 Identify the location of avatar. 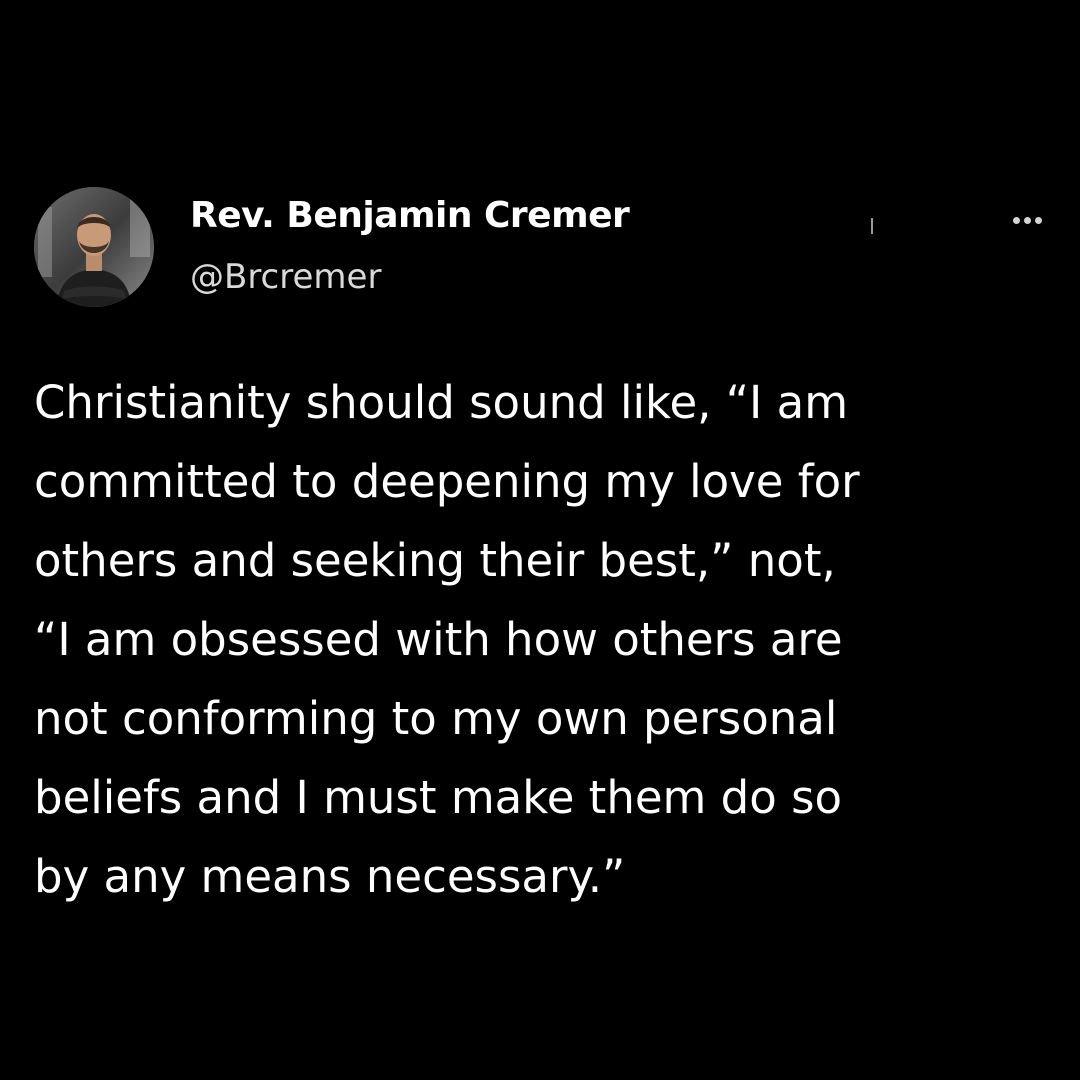
(94, 247).